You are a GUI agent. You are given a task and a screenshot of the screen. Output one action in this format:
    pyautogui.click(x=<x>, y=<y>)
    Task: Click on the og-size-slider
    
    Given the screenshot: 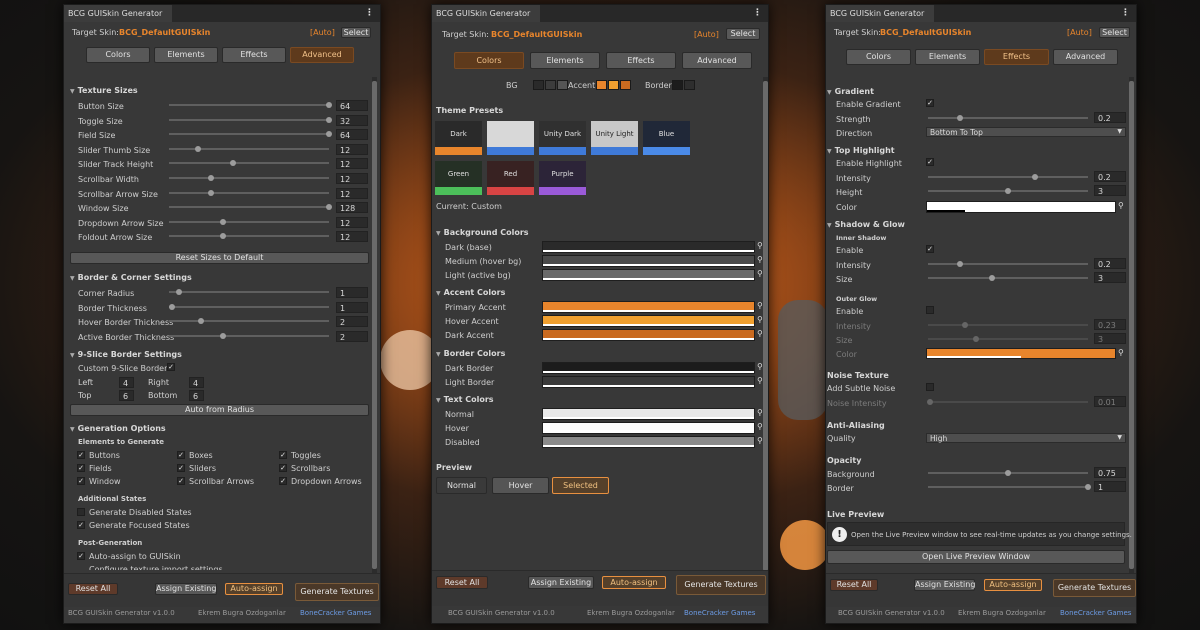 What is the action you would take?
    pyautogui.click(x=1008, y=339)
    